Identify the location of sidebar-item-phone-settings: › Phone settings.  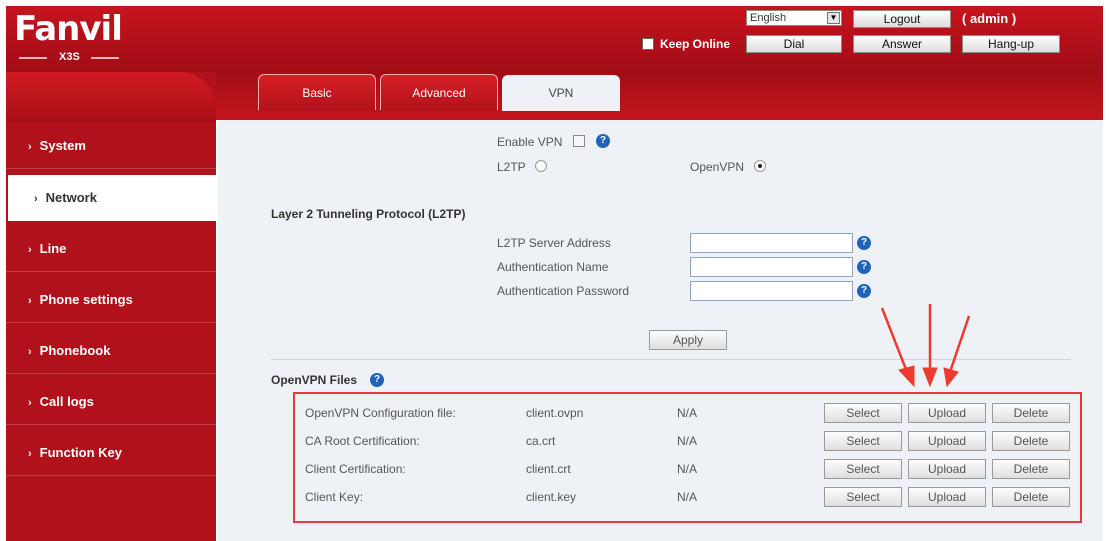
(111, 300).